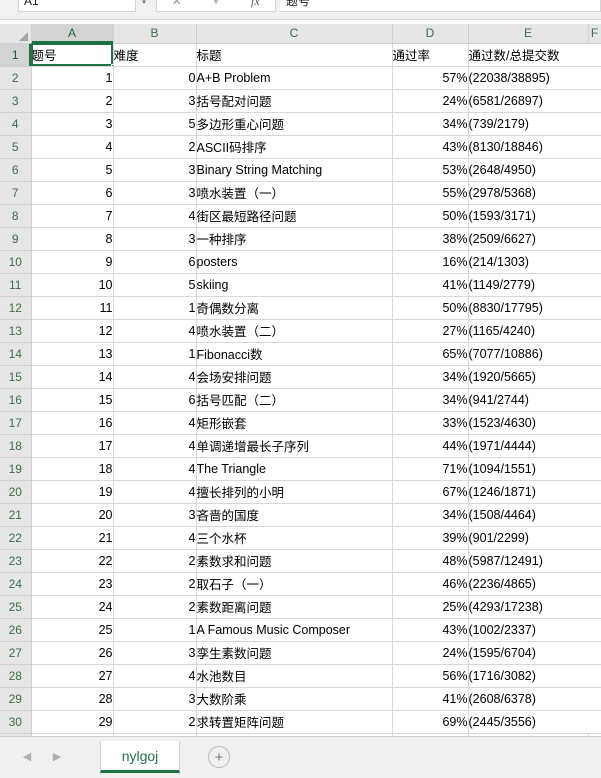  What do you see at coordinates (594, 446) in the screenshot?
I see `cell-F18` at bounding box center [594, 446].